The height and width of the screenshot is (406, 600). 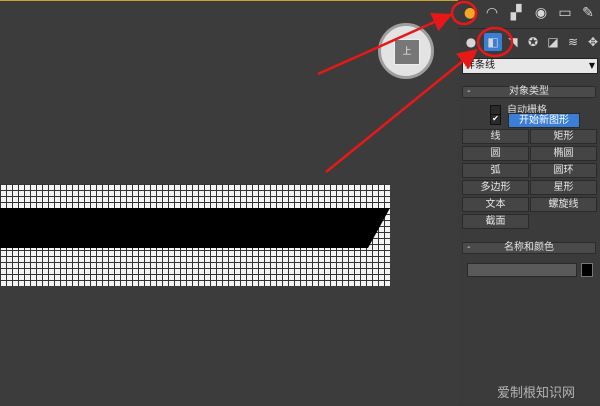 I want to click on start-new-shape-button: 开始新图形, so click(x=544, y=120).